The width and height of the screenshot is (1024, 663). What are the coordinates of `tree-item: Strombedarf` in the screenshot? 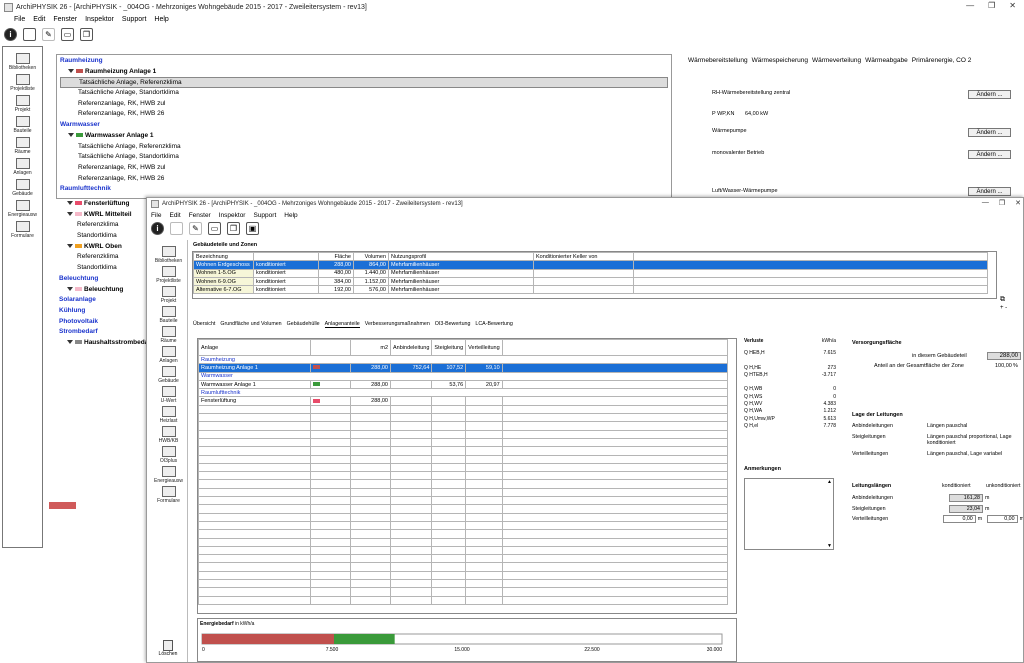 It's located at (109, 332).